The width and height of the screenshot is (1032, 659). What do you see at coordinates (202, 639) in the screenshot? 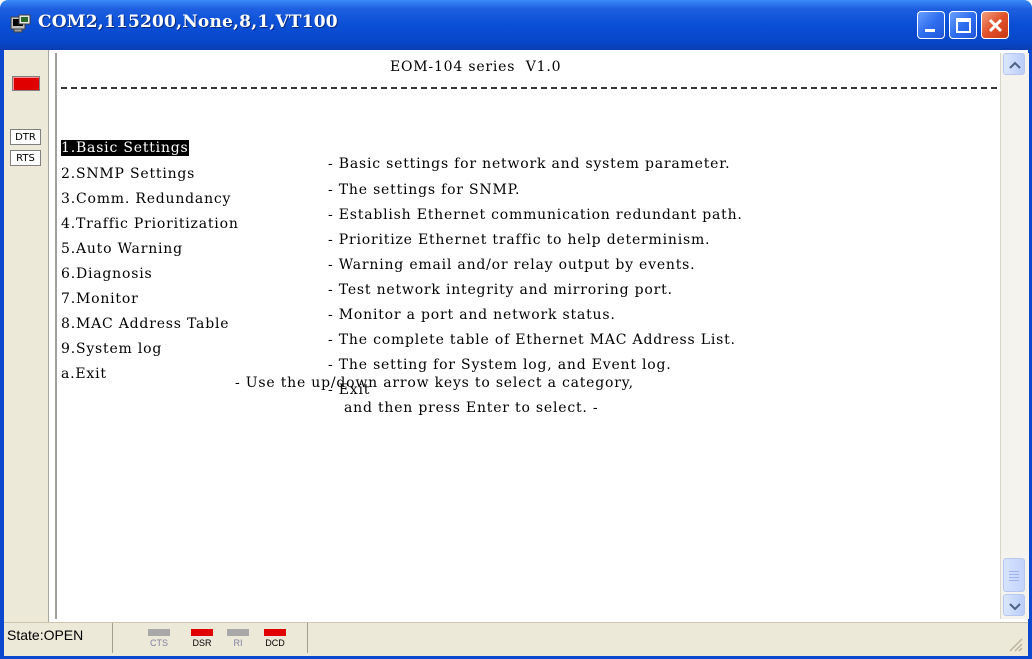
I see `dsr-indicator: DSR` at bounding box center [202, 639].